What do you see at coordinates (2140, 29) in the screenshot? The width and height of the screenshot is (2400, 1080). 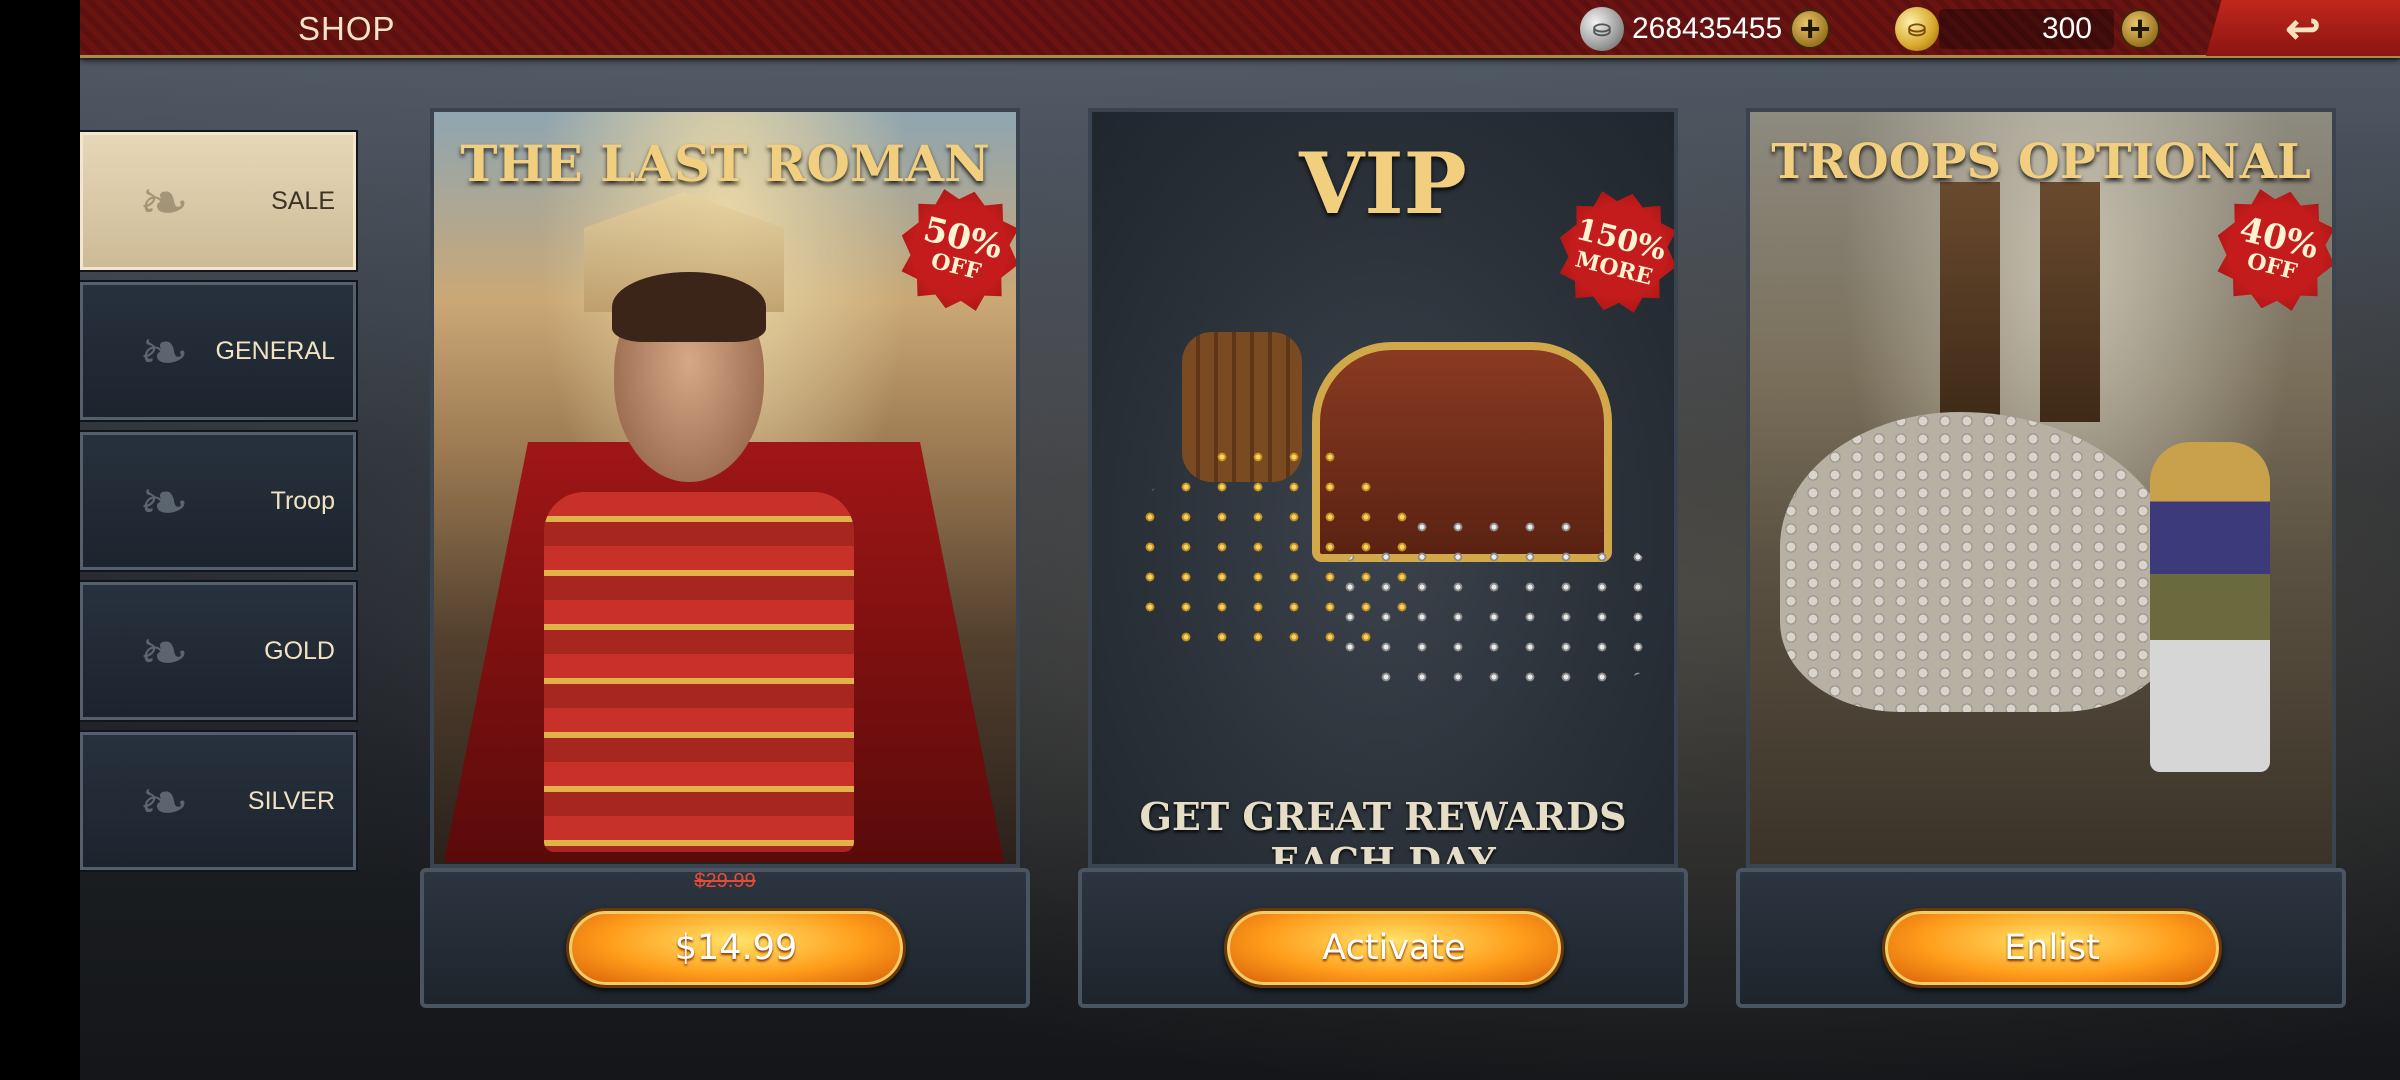 I see `add-gold-button: +` at bounding box center [2140, 29].